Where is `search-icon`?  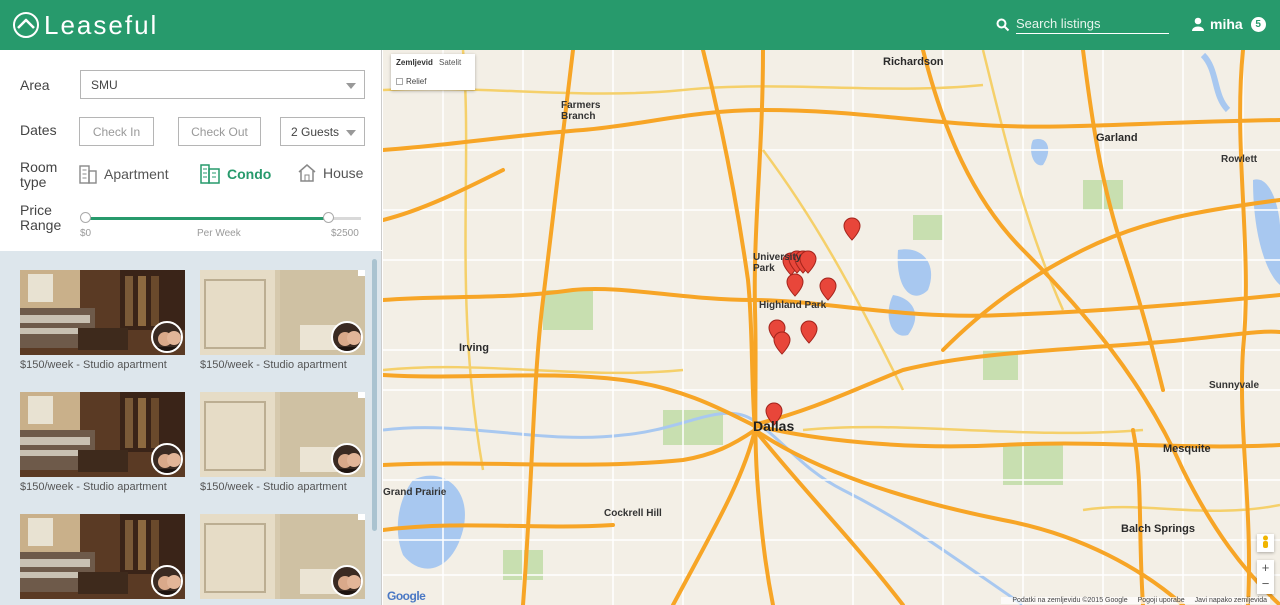 search-icon is located at coordinates (1003, 25).